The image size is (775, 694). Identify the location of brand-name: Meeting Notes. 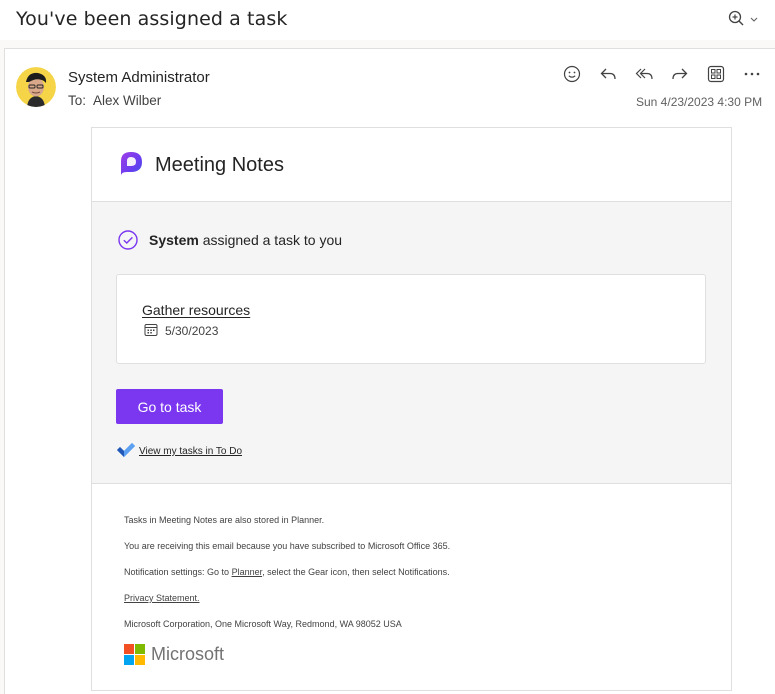
(219, 165).